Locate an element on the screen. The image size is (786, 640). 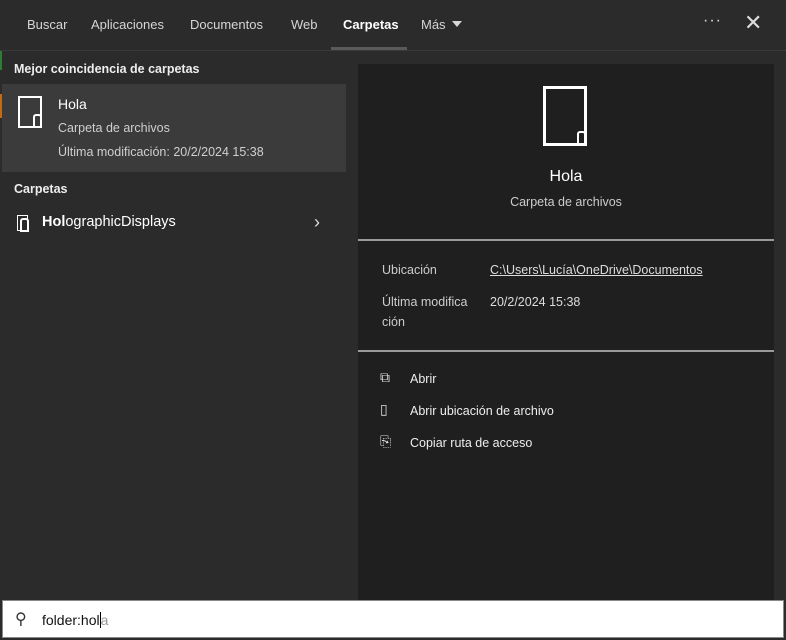
tab-carpetas: Carpetas is located at coordinates (371, 24).